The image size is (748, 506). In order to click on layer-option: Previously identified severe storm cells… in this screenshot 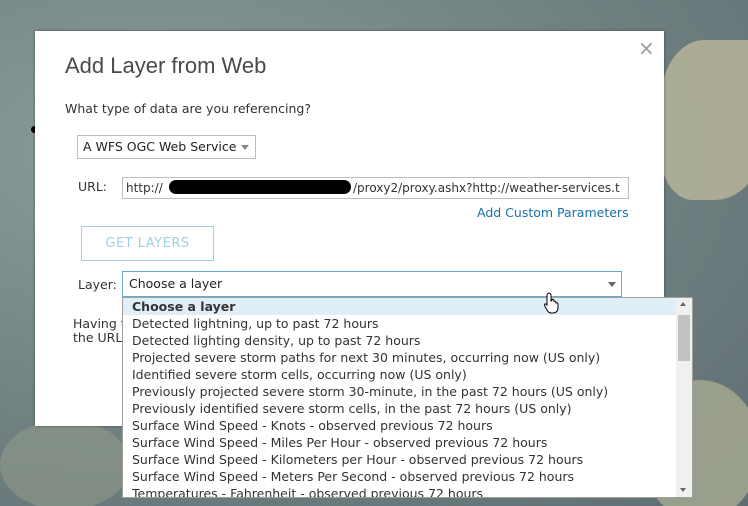, I will do `click(399, 408)`.